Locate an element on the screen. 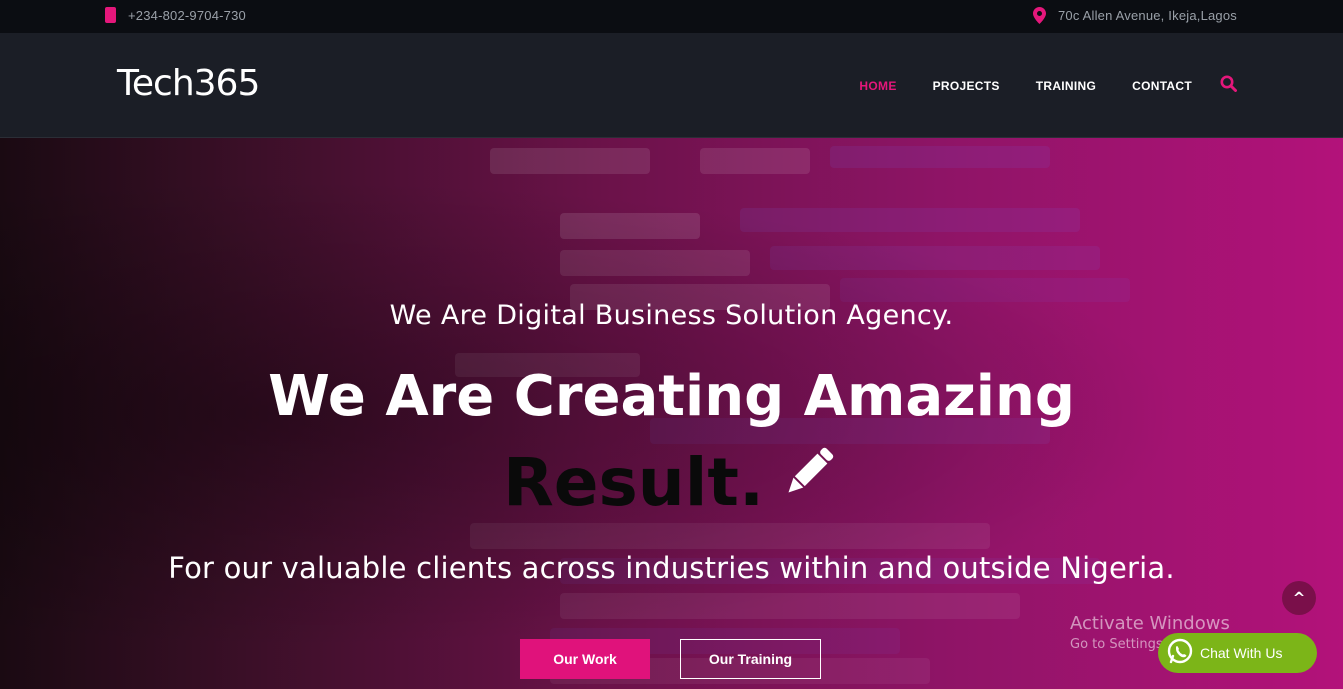  our-training-button: Our Training is located at coordinates (750, 659).